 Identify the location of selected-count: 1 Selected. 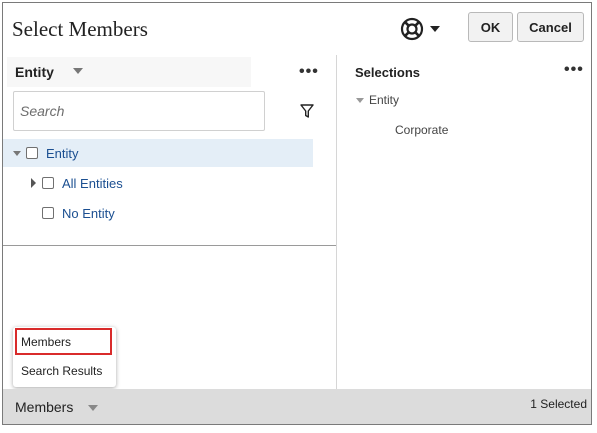
(558, 404).